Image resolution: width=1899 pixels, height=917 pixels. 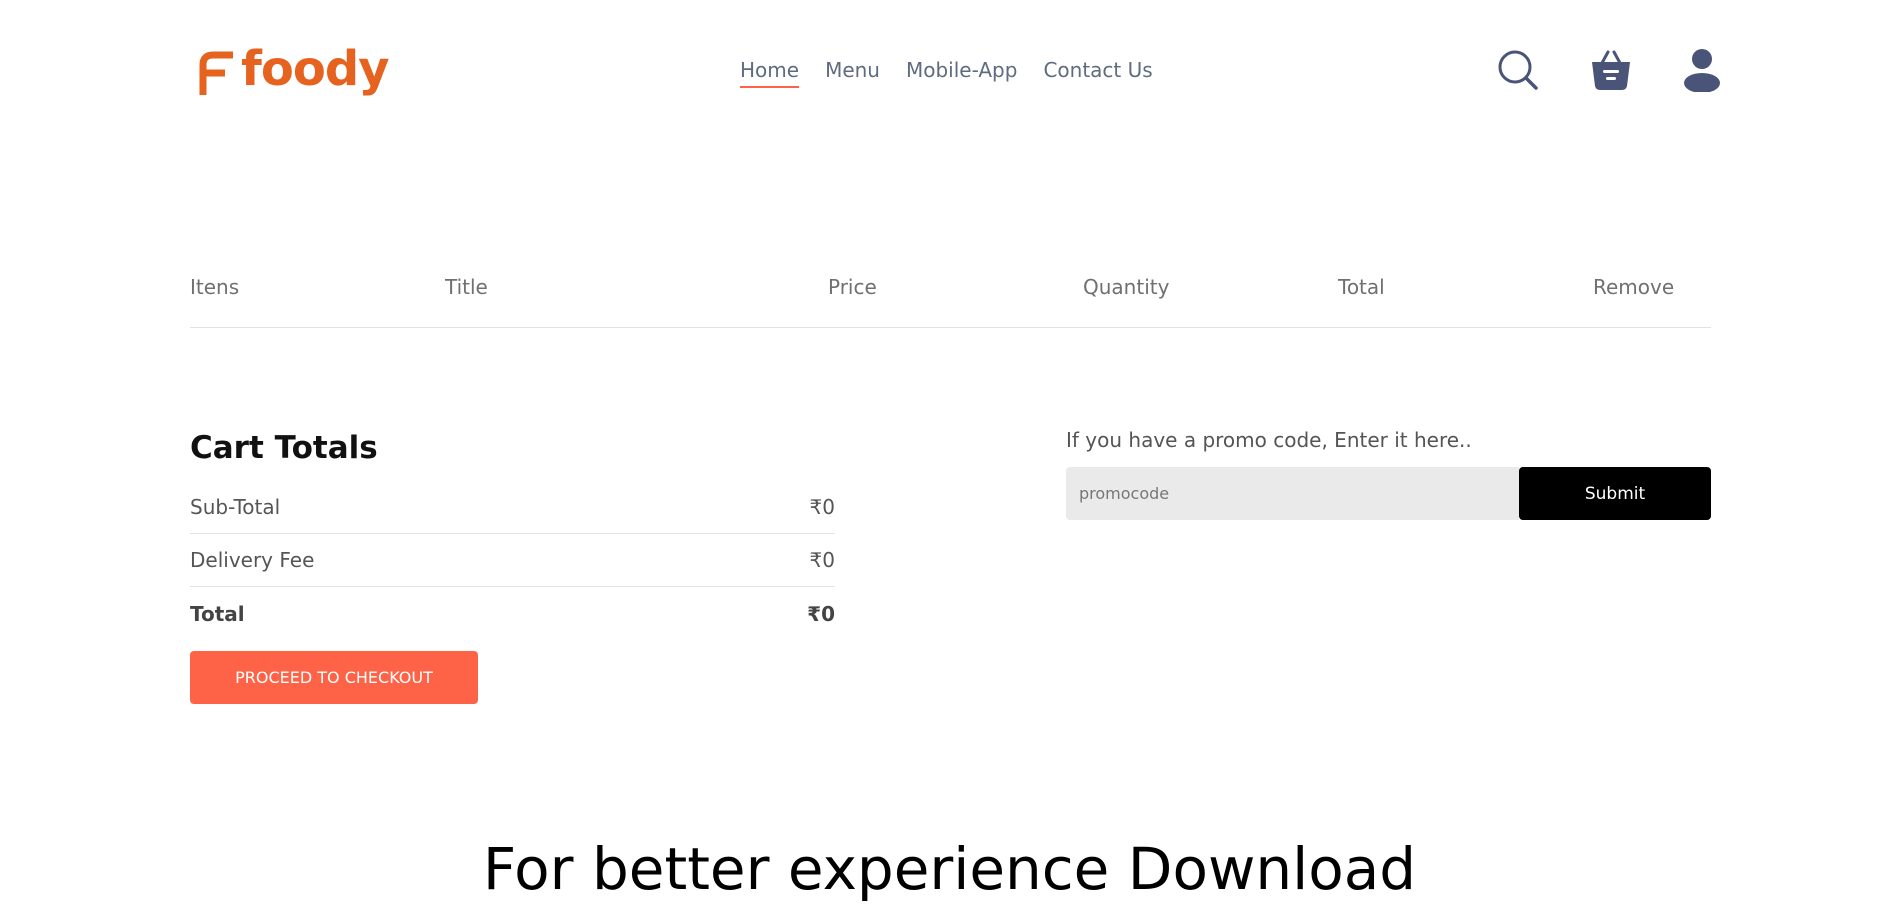 I want to click on promo-submit-button: Submit, so click(x=1615, y=493).